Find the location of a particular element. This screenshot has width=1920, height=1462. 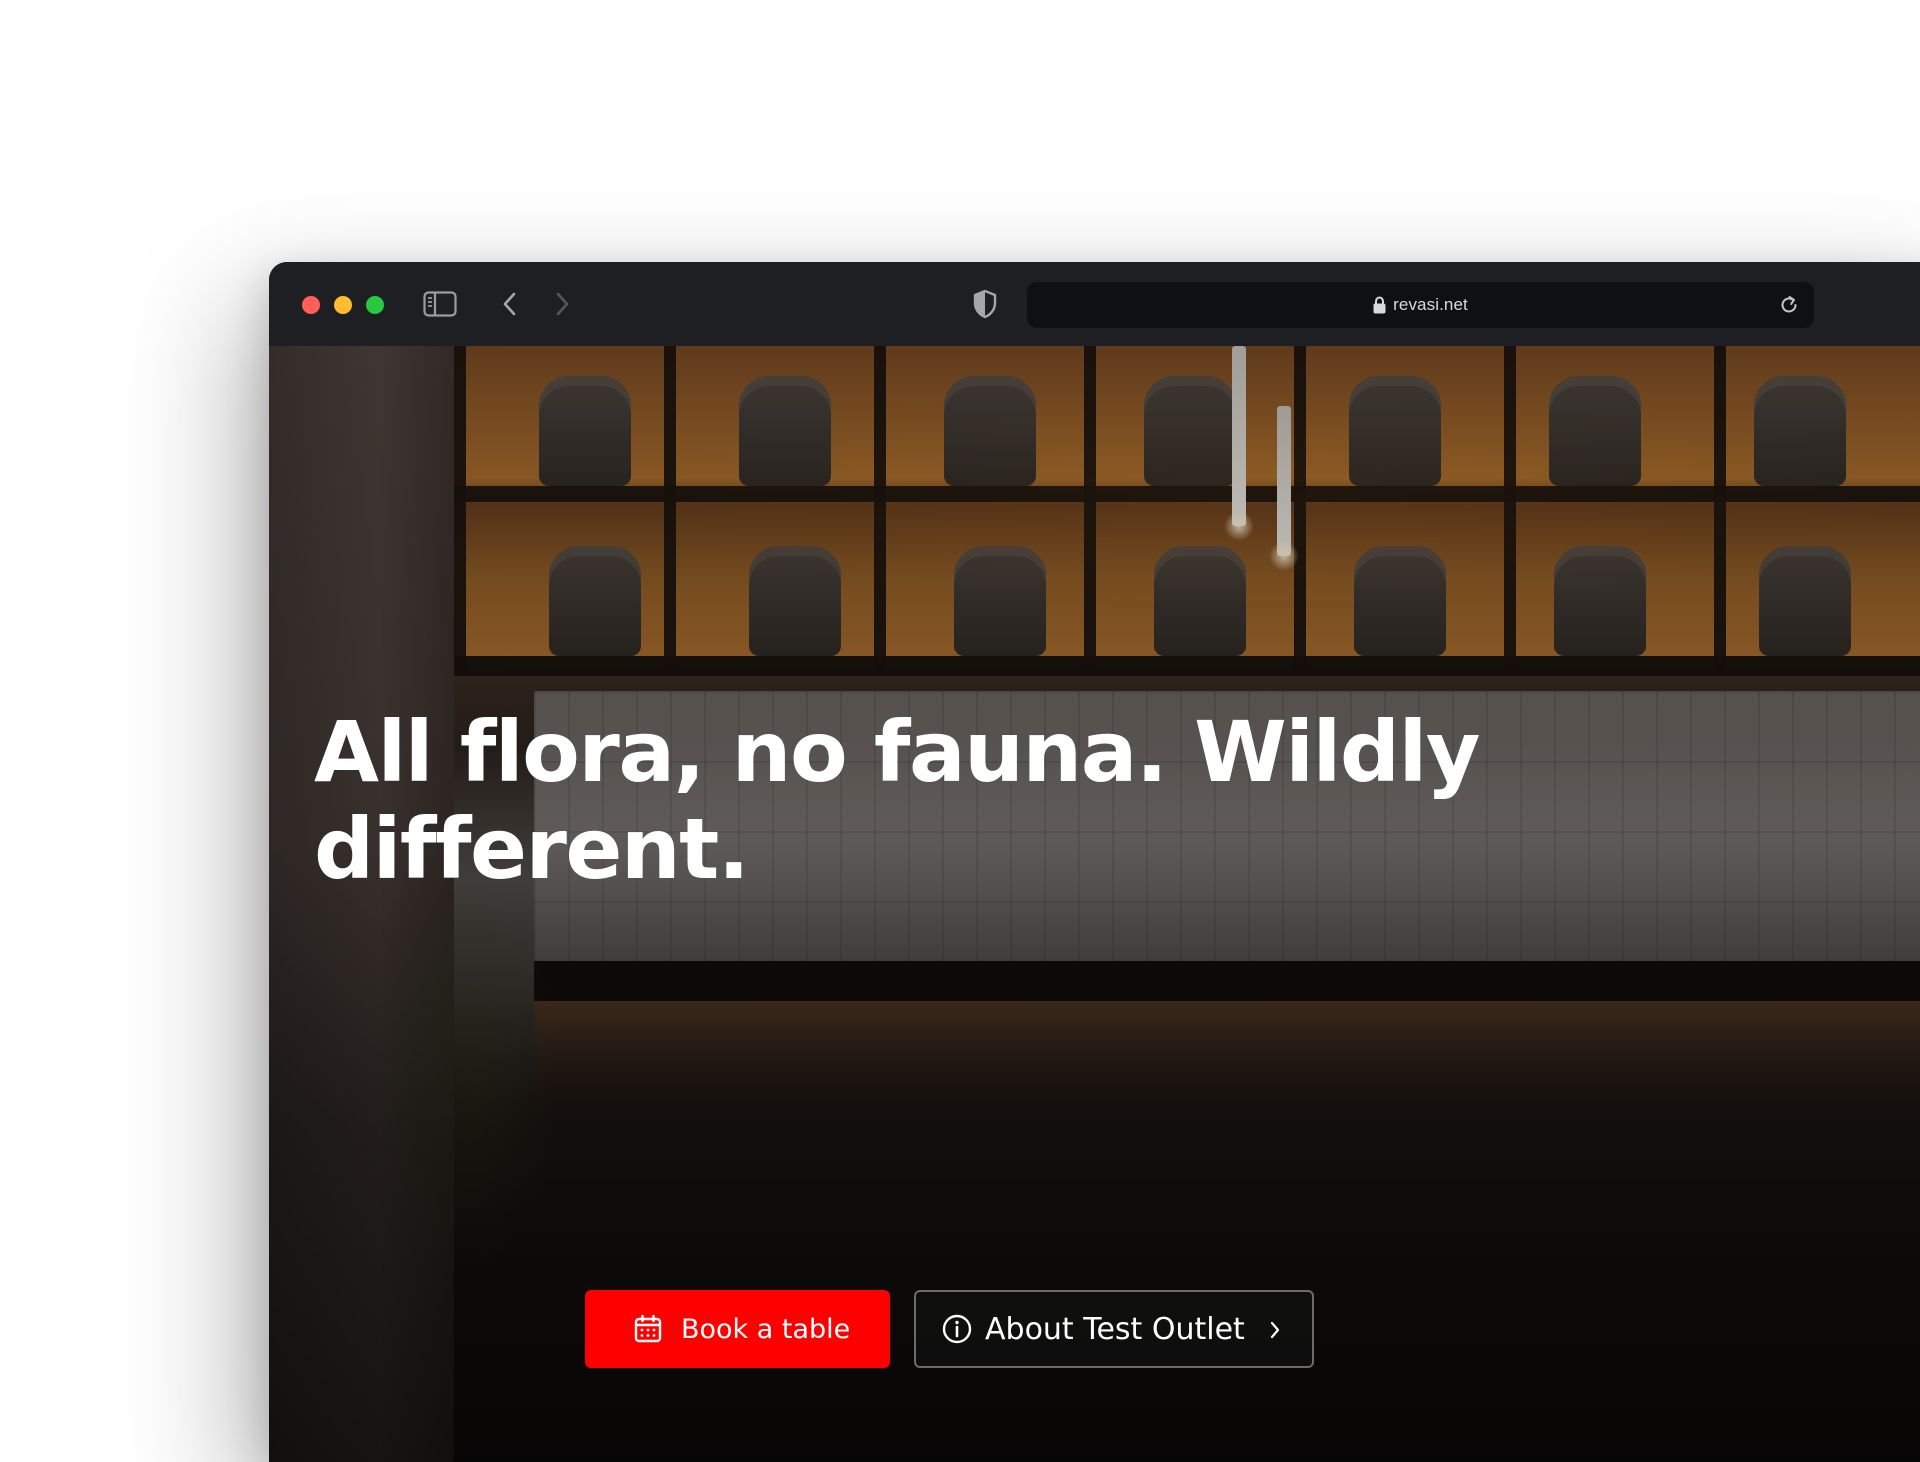

address-center: revasi.net is located at coordinates (1420, 305).